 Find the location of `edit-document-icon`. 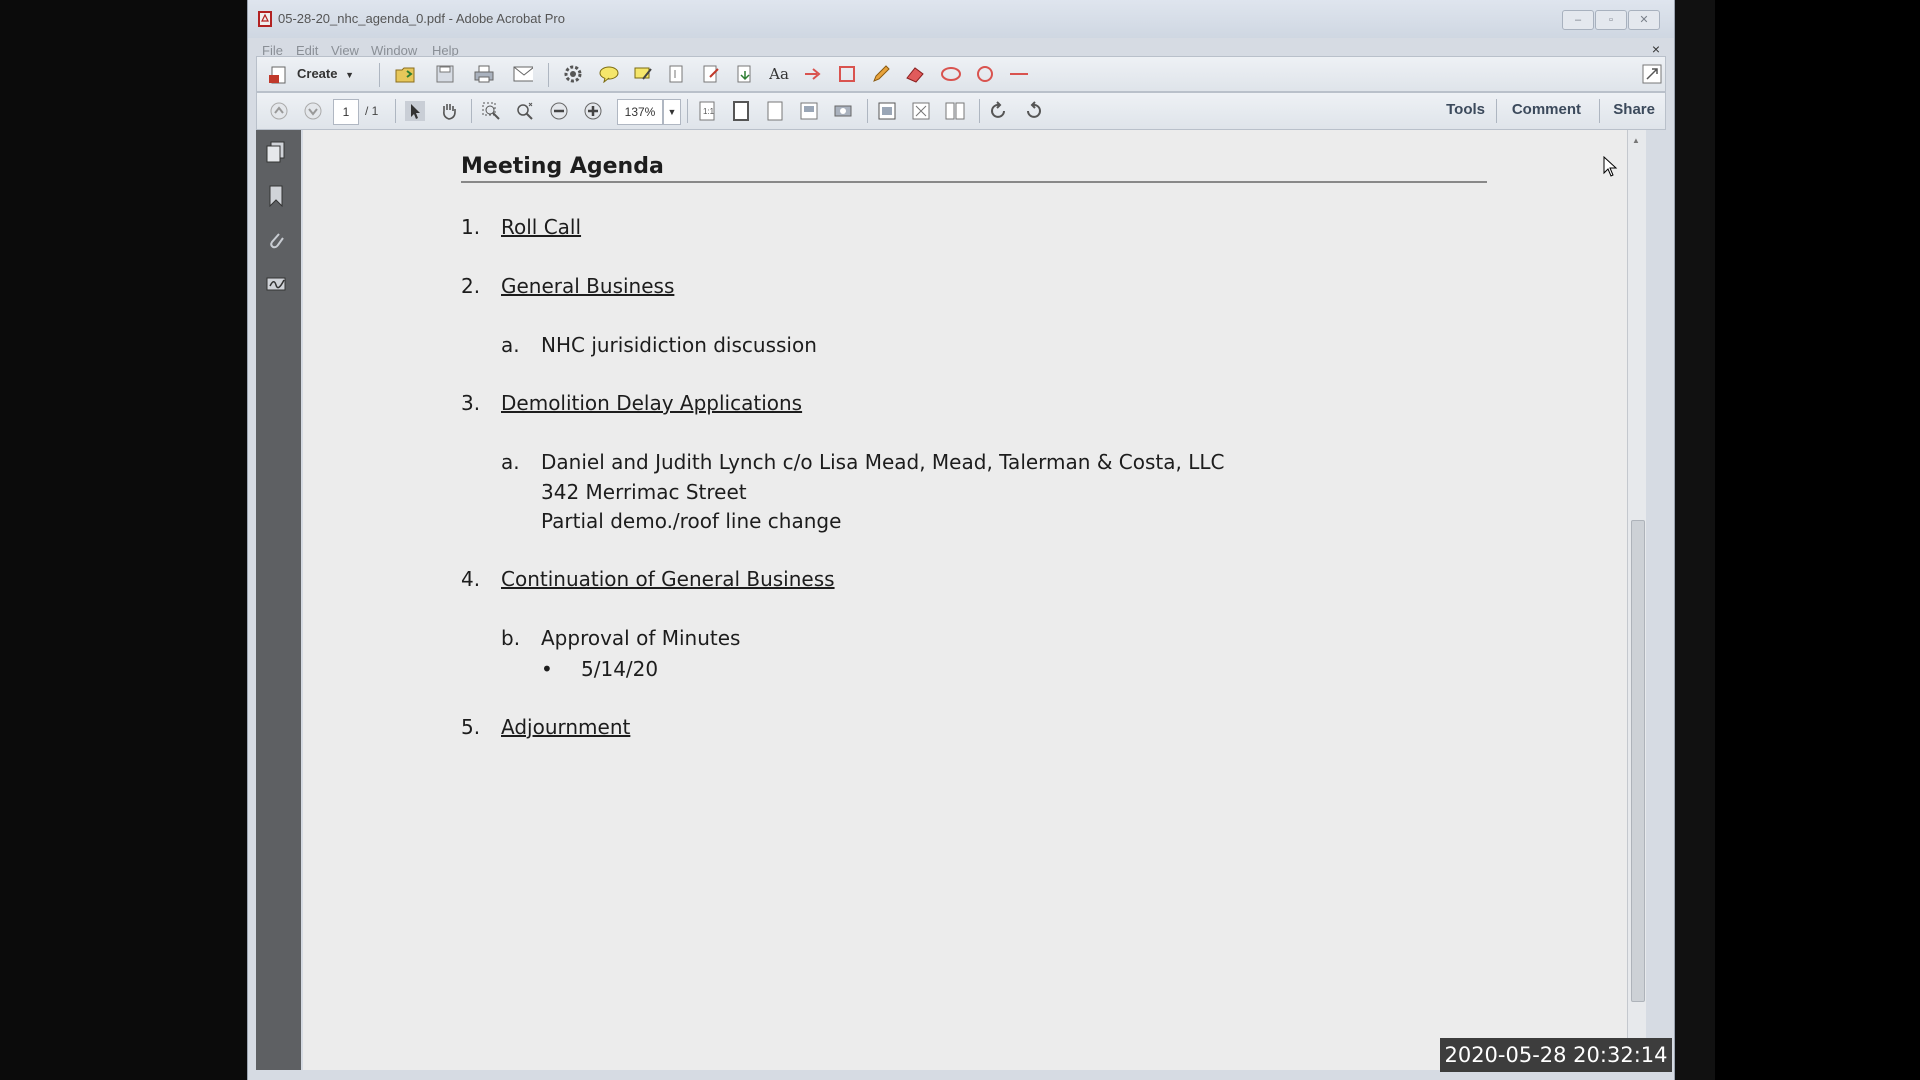

edit-document-icon is located at coordinates (711, 74).